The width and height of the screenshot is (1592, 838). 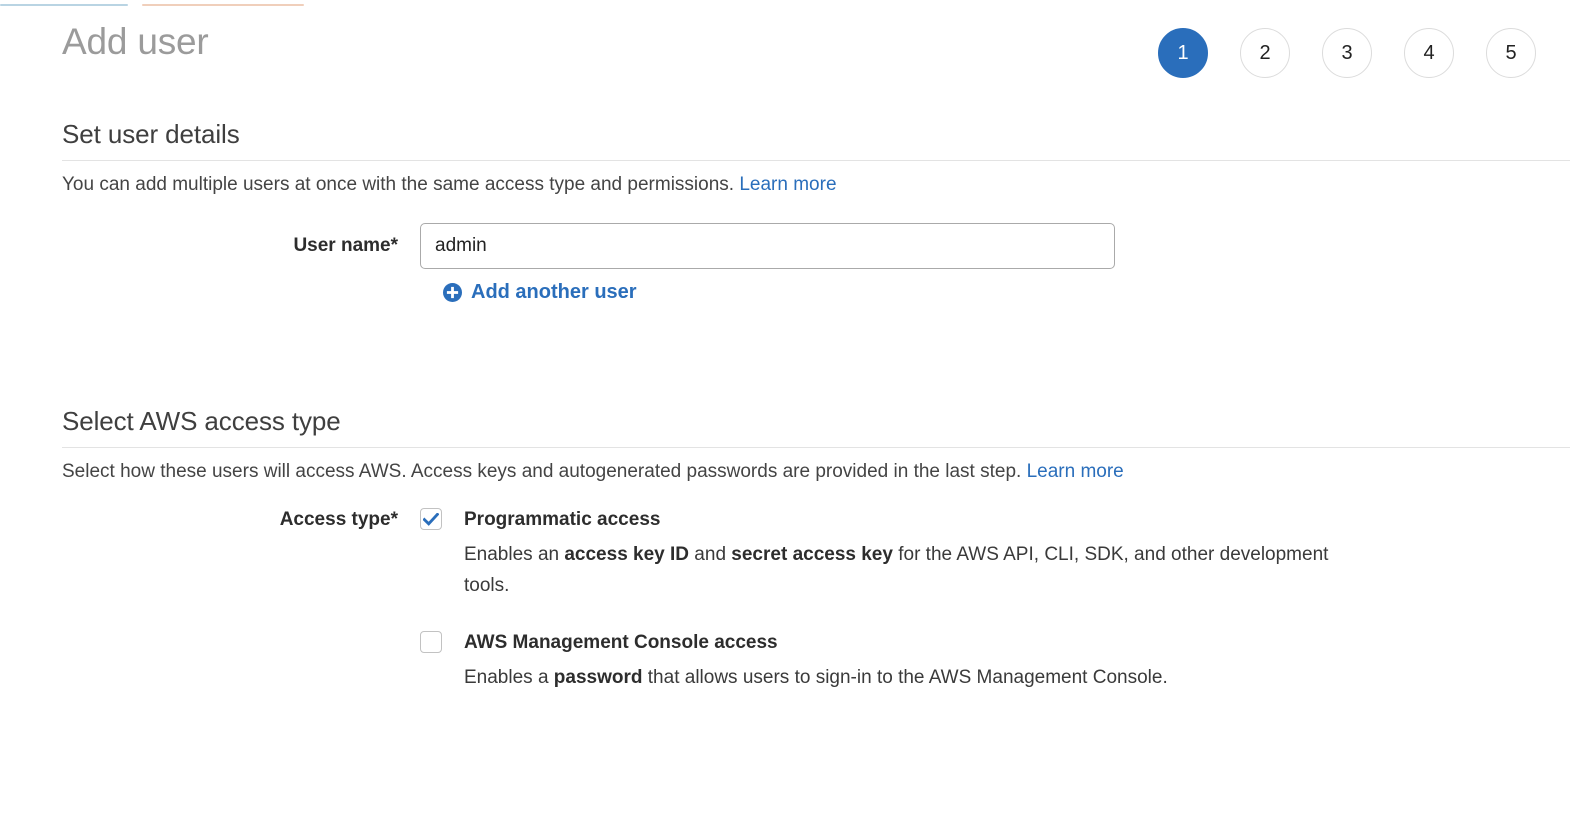 What do you see at coordinates (1075, 471) in the screenshot?
I see `access-type-learn-more-link: Learn more` at bounding box center [1075, 471].